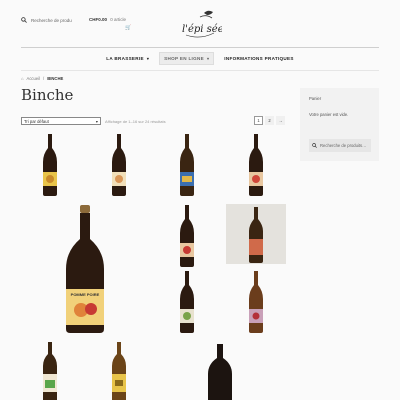 This screenshot has width=400, height=400. I want to click on product-bottle-blue, so click(187, 165).